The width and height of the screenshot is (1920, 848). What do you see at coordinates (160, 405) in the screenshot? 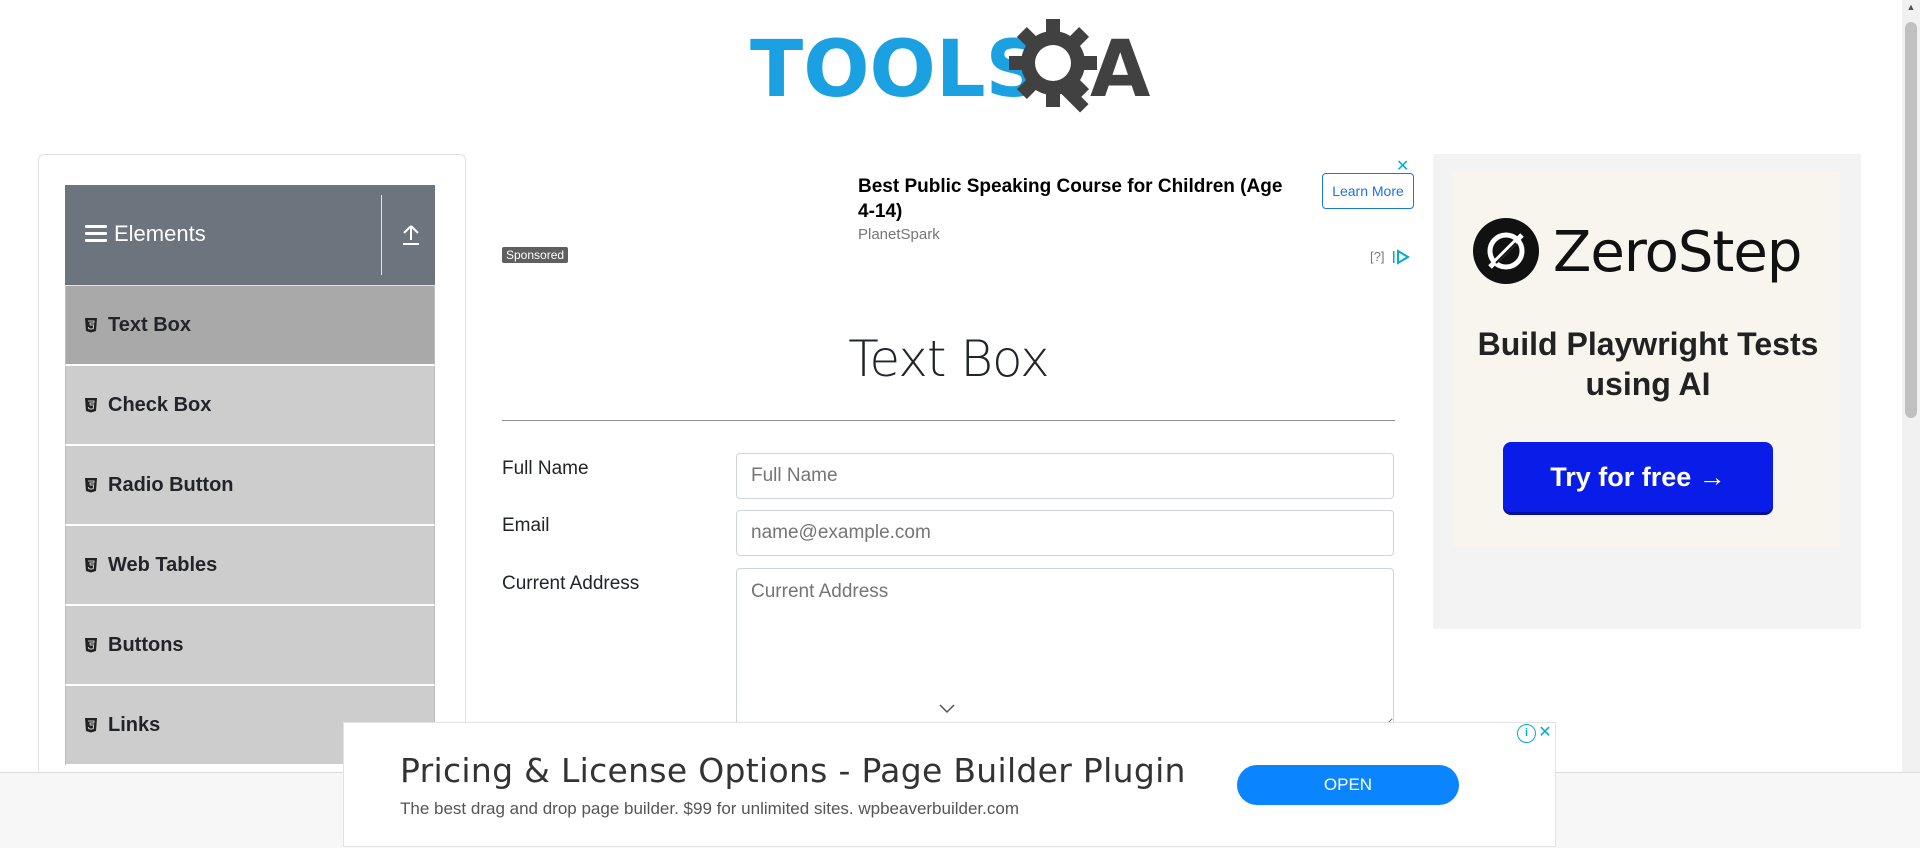
I see `sidebar-item-label: Check Box` at bounding box center [160, 405].